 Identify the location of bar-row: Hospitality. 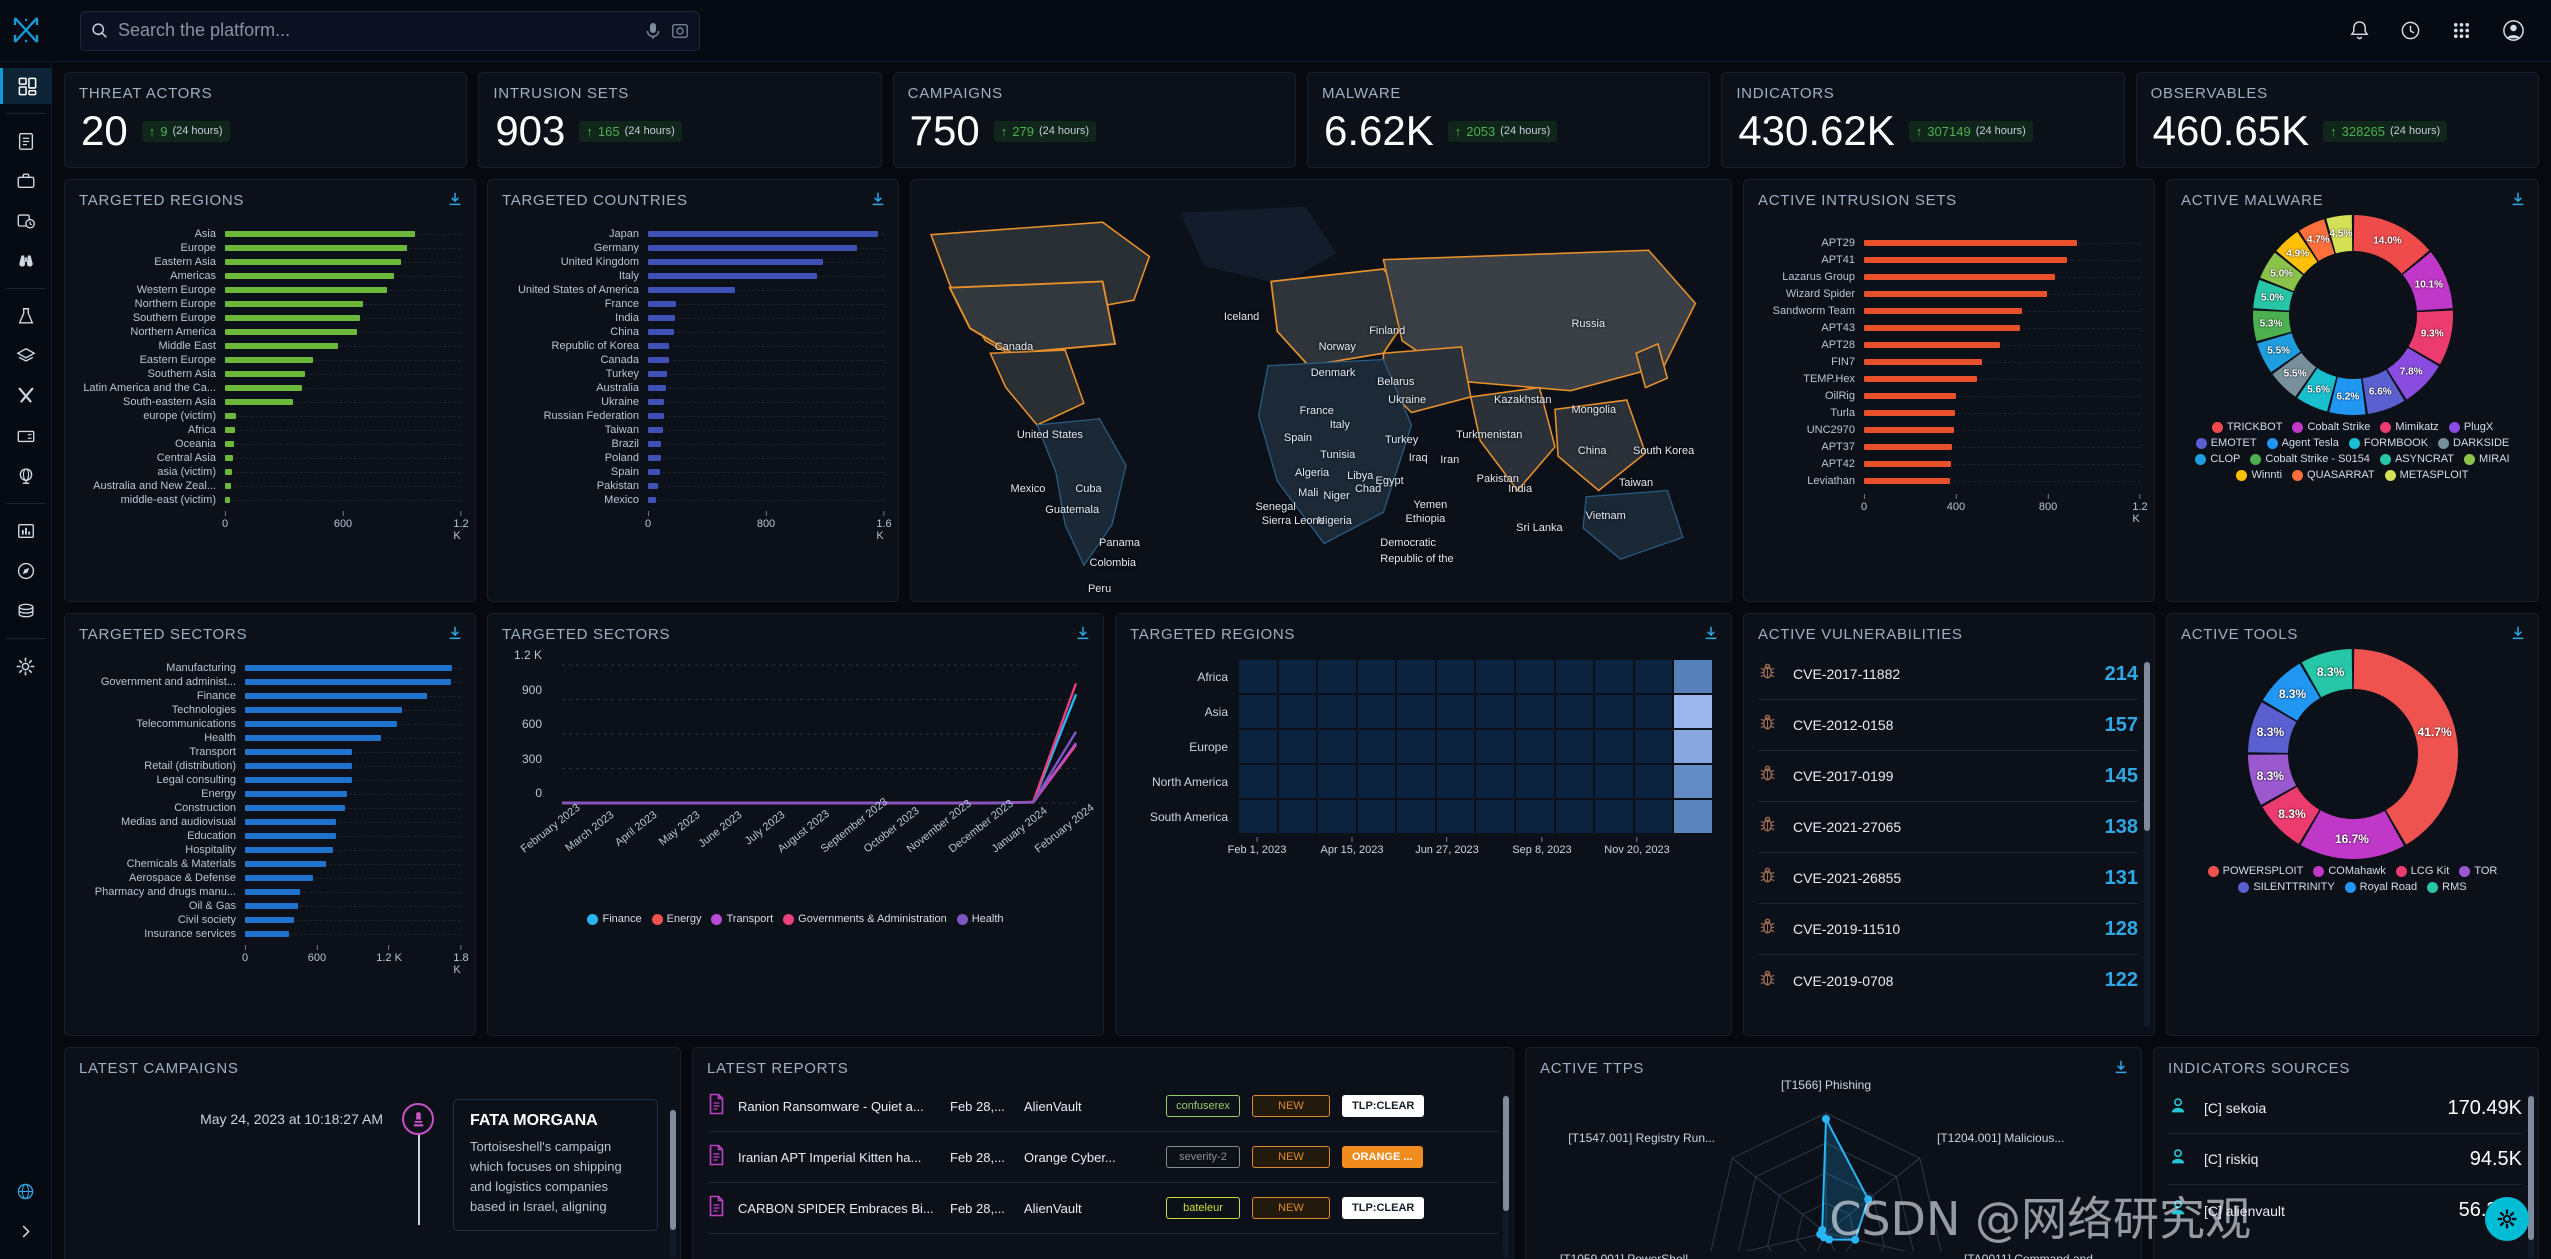
(268, 849).